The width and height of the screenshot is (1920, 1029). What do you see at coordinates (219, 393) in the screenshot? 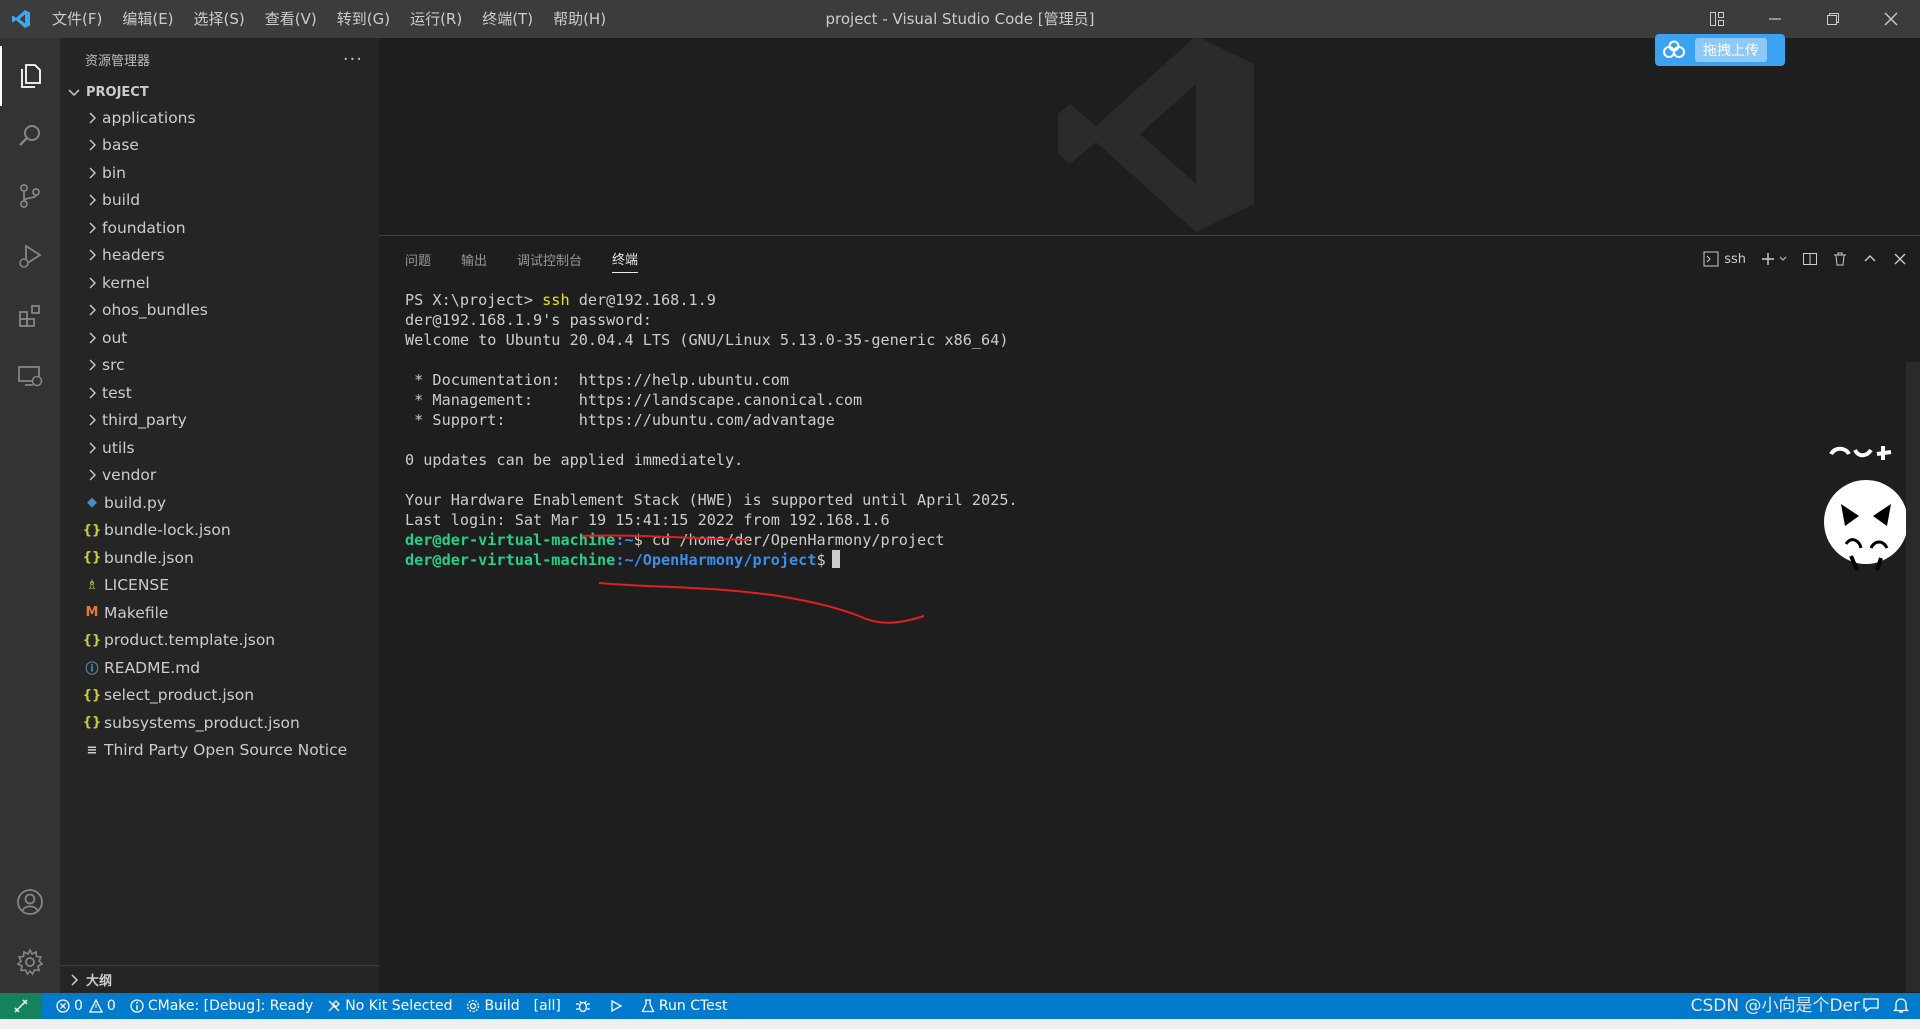
I see `folder-item: test` at bounding box center [219, 393].